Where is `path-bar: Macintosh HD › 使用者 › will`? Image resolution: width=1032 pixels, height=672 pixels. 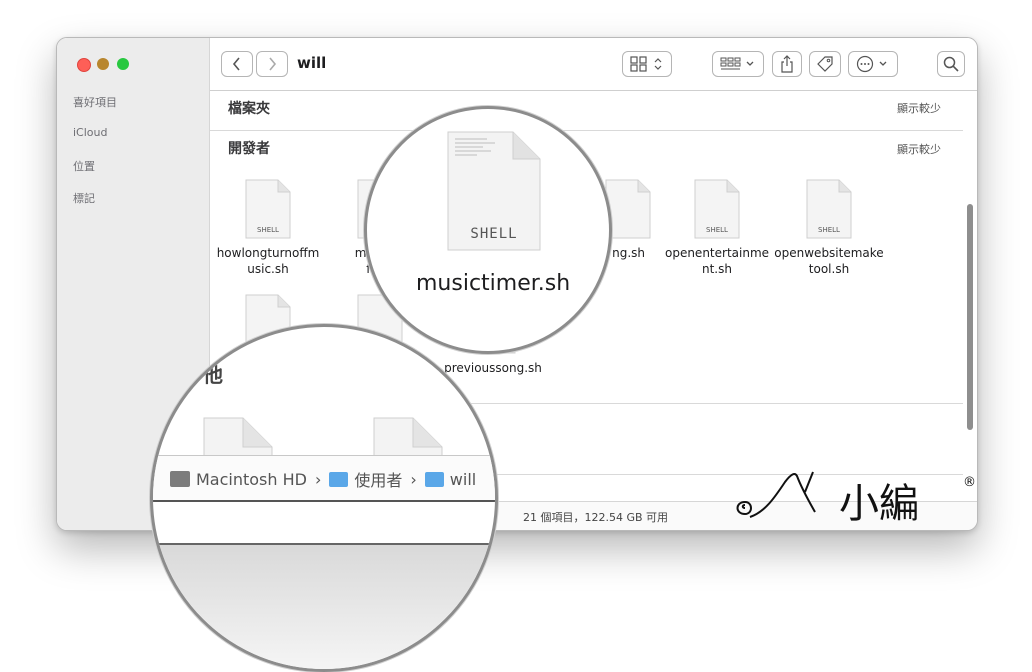 path-bar: Macintosh HD › 使用者 › will is located at coordinates (324, 478).